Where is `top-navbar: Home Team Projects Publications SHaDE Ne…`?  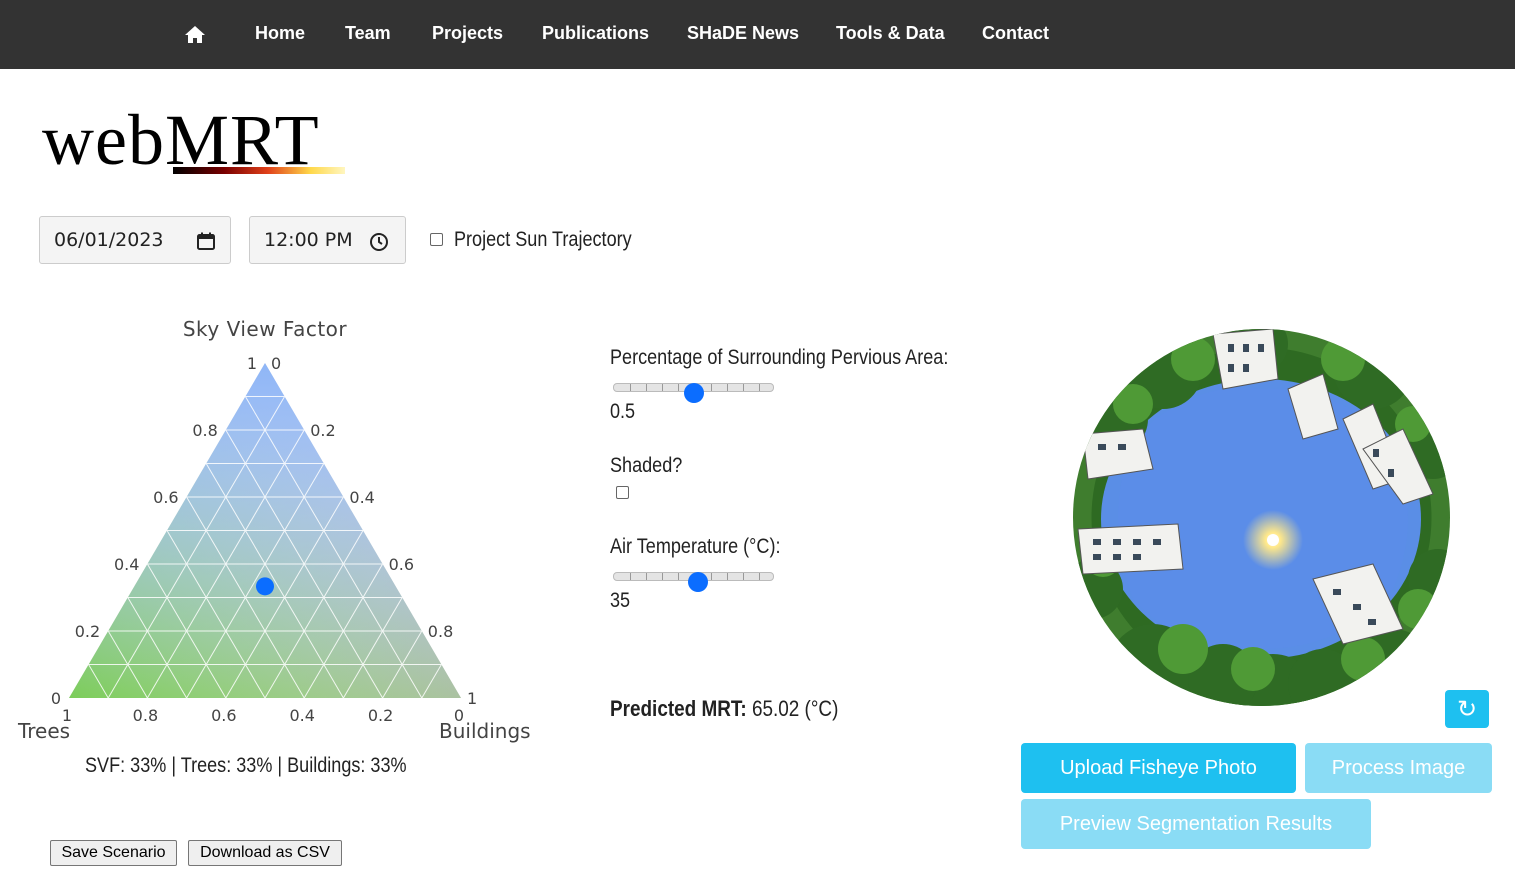
top-navbar: Home Team Projects Publications SHaDE Ne… is located at coordinates (757, 34).